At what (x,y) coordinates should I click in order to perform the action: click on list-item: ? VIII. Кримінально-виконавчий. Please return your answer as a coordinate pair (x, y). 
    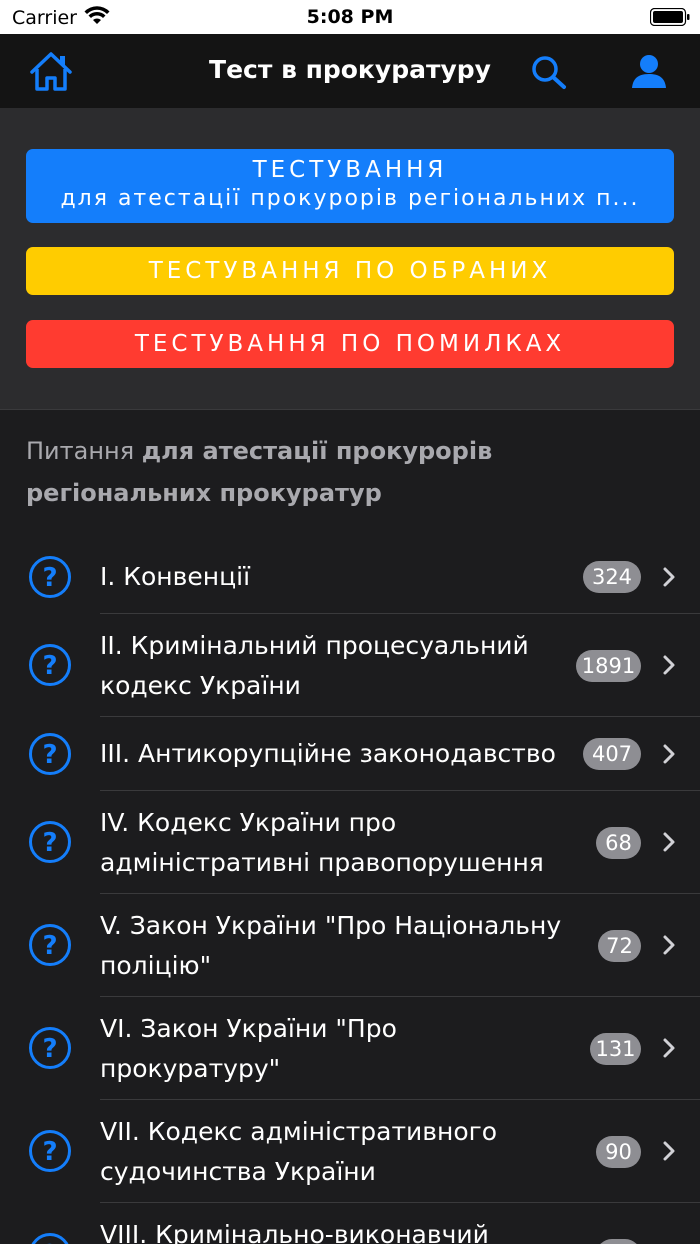
    Looking at the image, I should click on (350, 1223).